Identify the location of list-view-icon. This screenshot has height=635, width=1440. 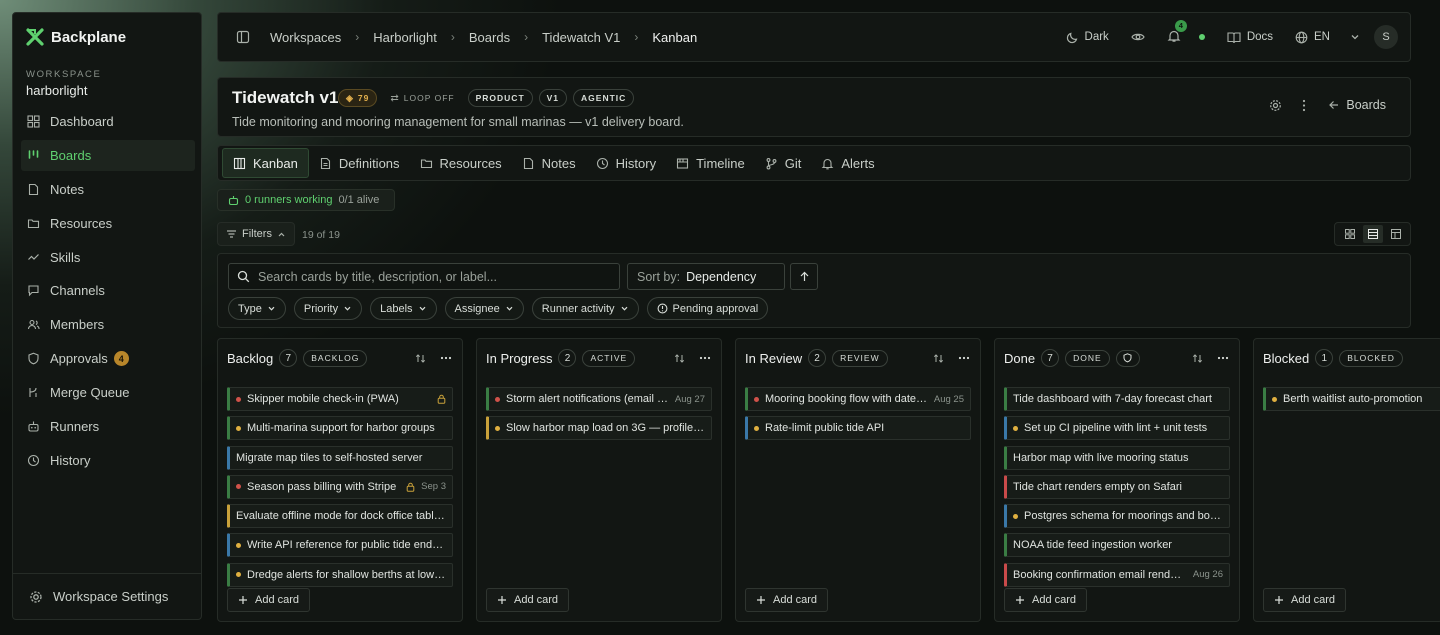
(1372, 234).